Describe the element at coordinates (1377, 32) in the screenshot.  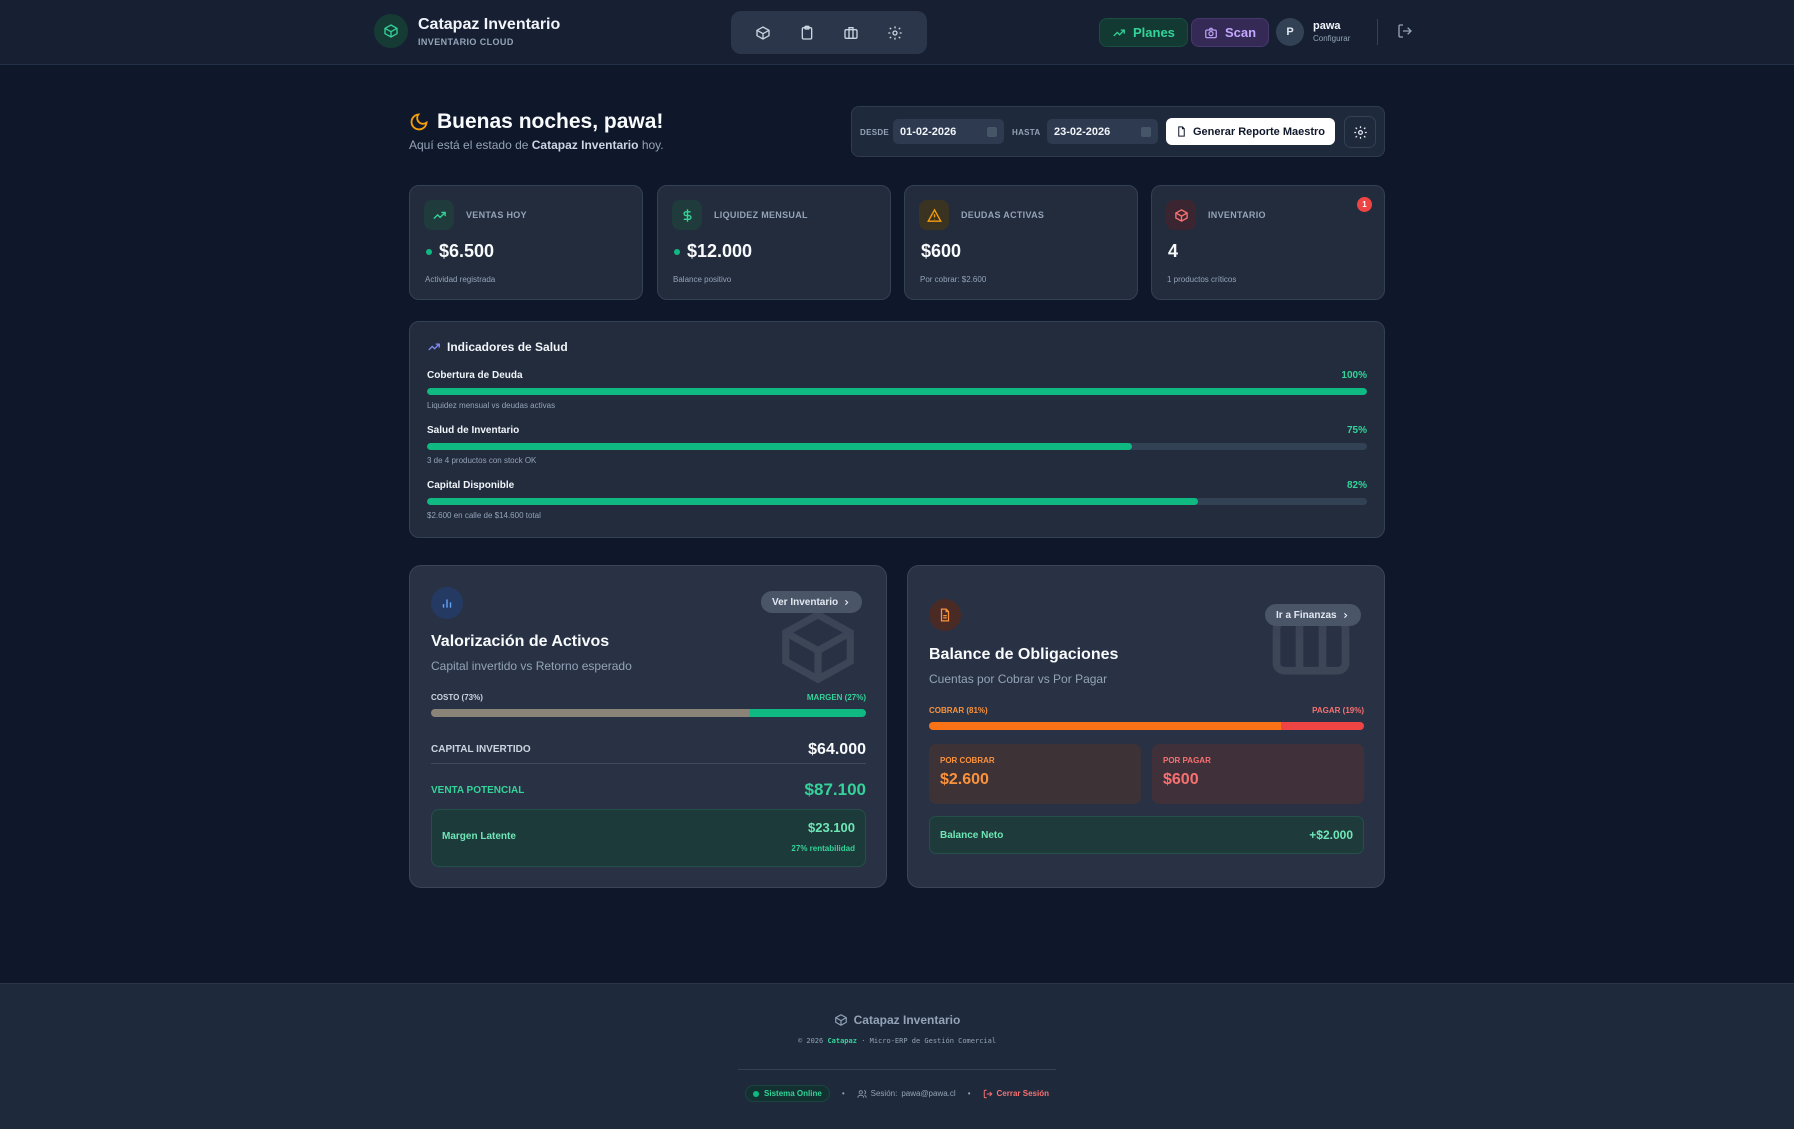
I see `divider` at that location.